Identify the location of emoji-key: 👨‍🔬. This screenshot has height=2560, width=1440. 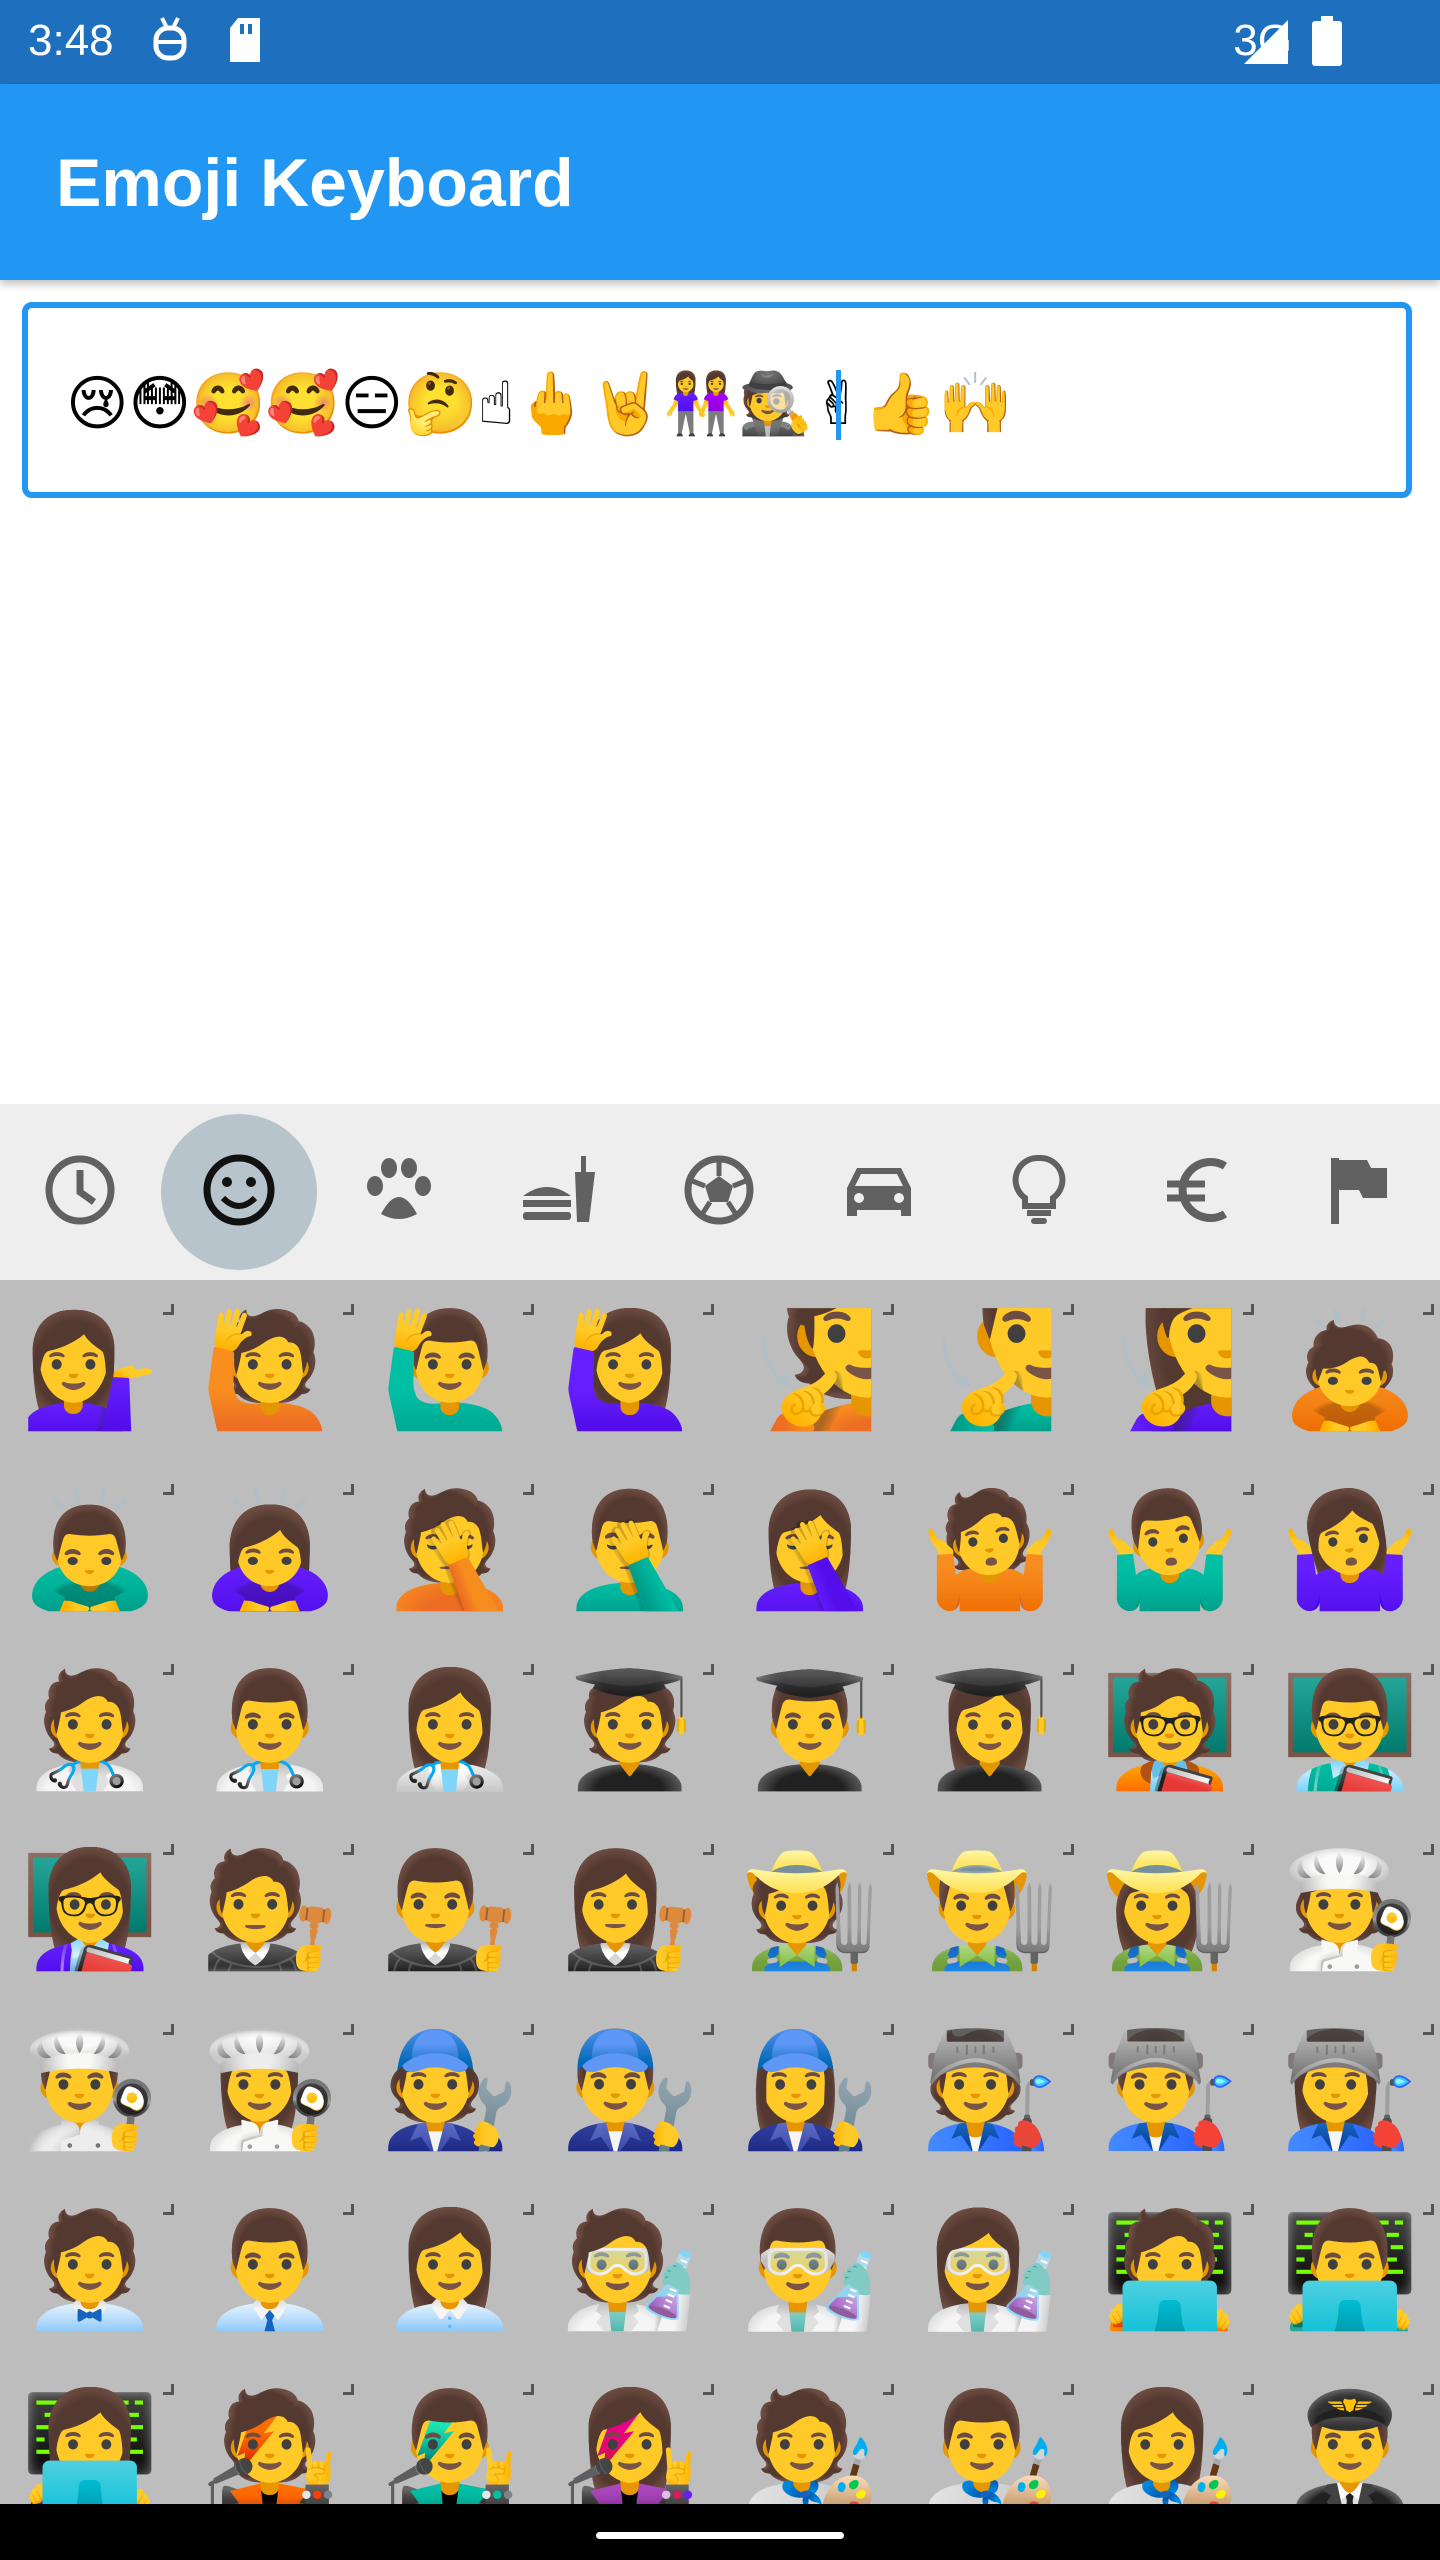
(810, 2270).